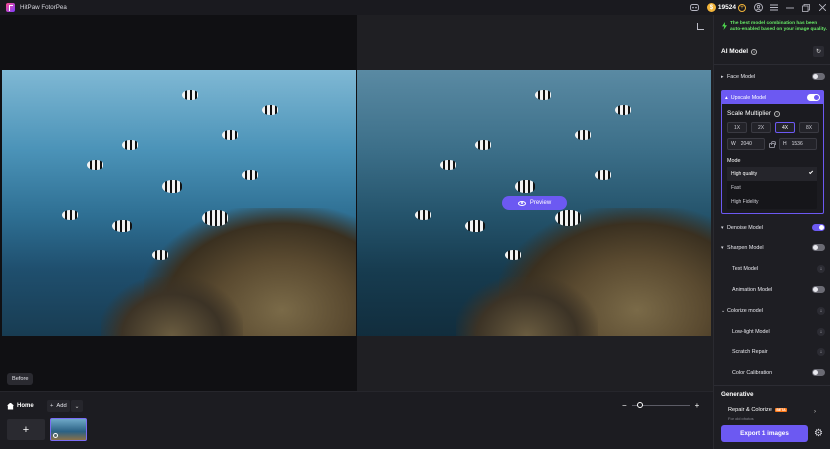 The image size is (830, 449). Describe the element at coordinates (773, 310) in the screenshot. I see `colorize-model-row: ⌄ Colorize model ↓` at that location.